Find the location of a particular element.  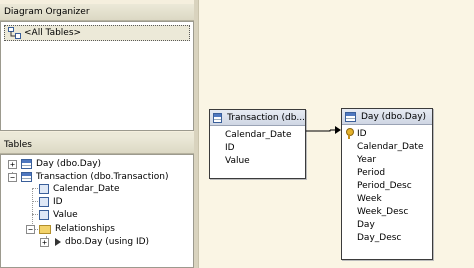

table-row: Week_Desc is located at coordinates (387, 211).